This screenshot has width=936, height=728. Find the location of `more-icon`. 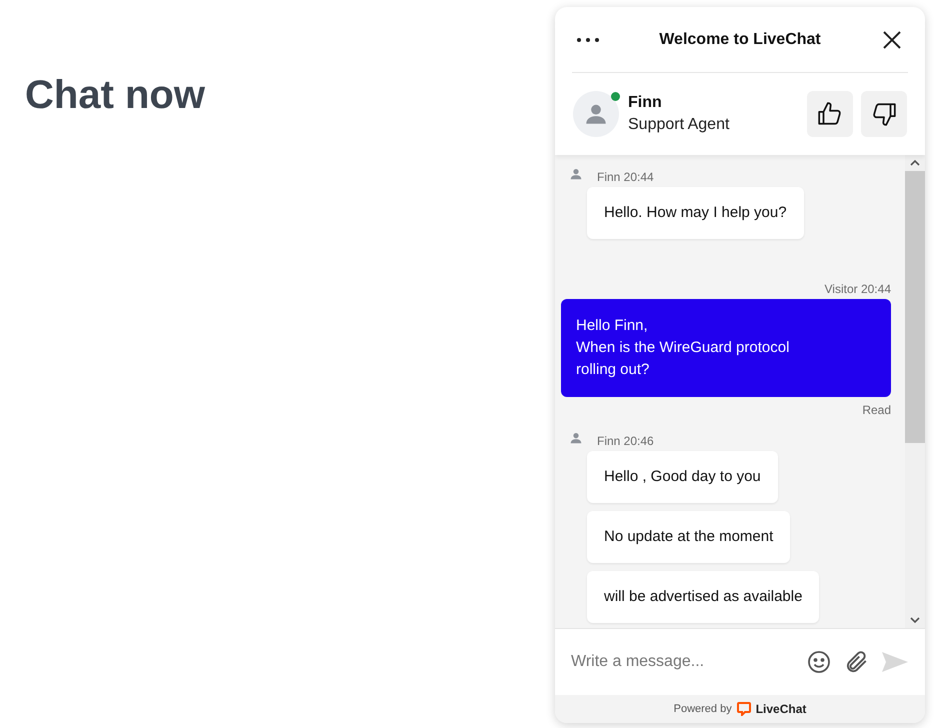

more-icon is located at coordinates (588, 39).